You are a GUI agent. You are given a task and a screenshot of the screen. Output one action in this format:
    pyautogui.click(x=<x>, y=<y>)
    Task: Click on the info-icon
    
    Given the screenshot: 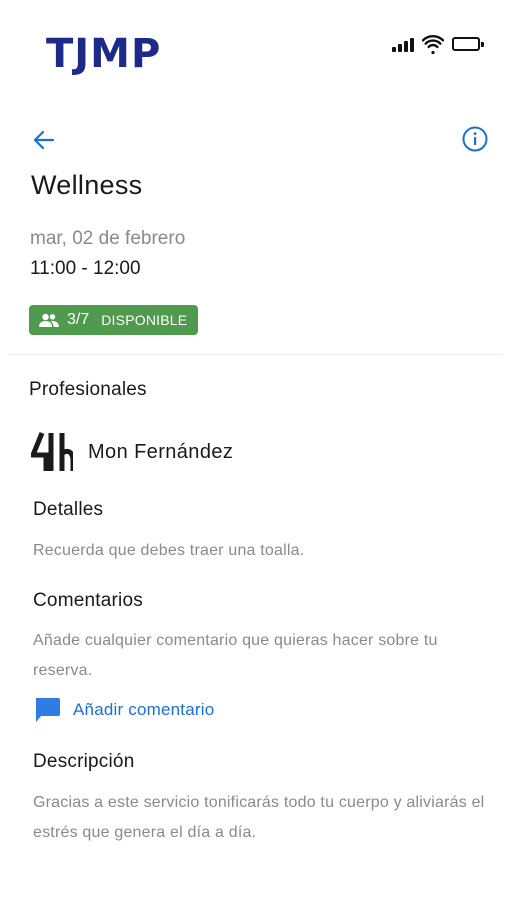 What is the action you would take?
    pyautogui.click(x=475, y=139)
    